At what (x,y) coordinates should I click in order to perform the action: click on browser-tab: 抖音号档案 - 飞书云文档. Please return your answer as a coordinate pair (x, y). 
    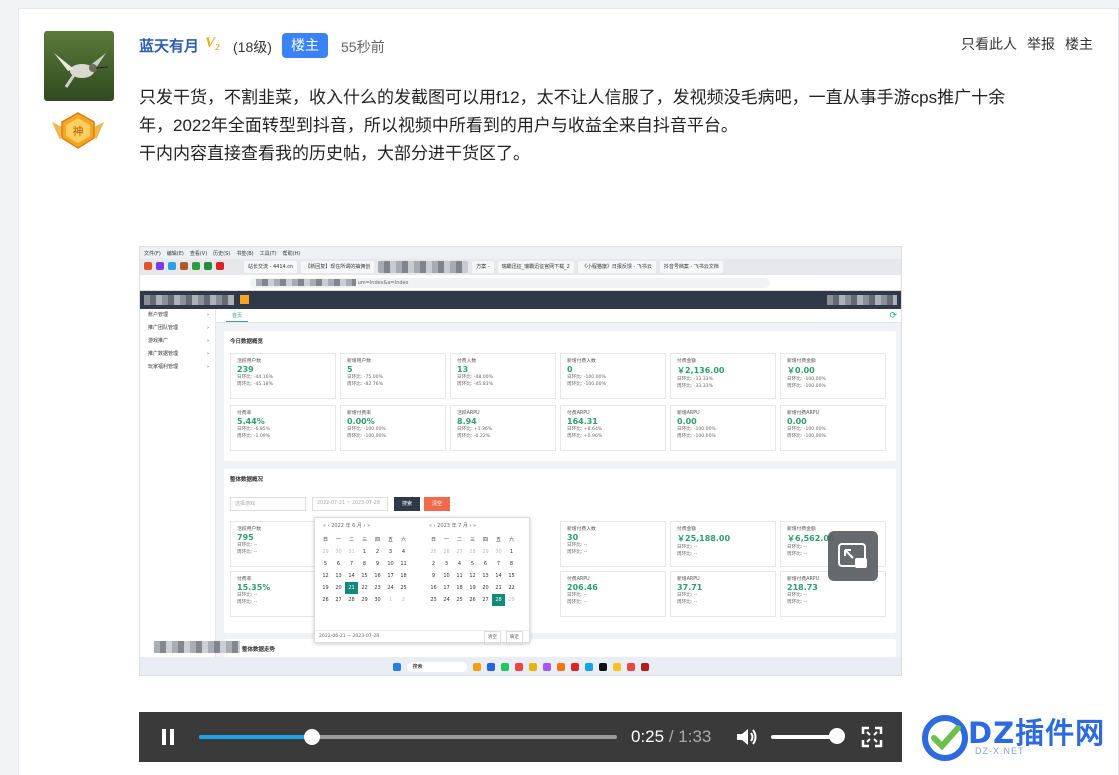
    Looking at the image, I should click on (691, 267).